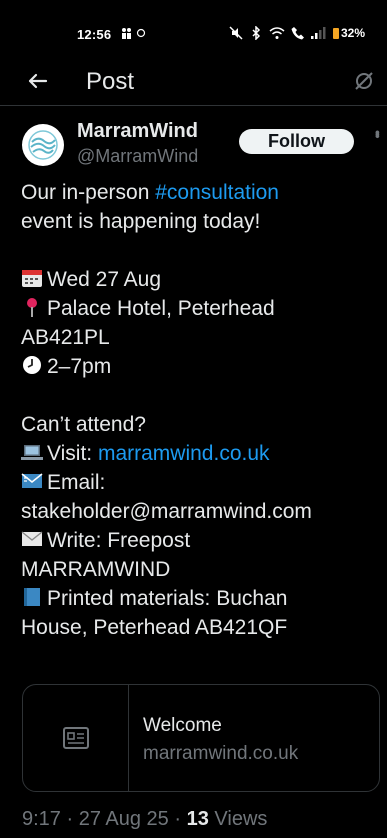 The height and width of the screenshot is (838, 387). I want to click on tweet-line: MARRAMWIND, so click(96, 569).